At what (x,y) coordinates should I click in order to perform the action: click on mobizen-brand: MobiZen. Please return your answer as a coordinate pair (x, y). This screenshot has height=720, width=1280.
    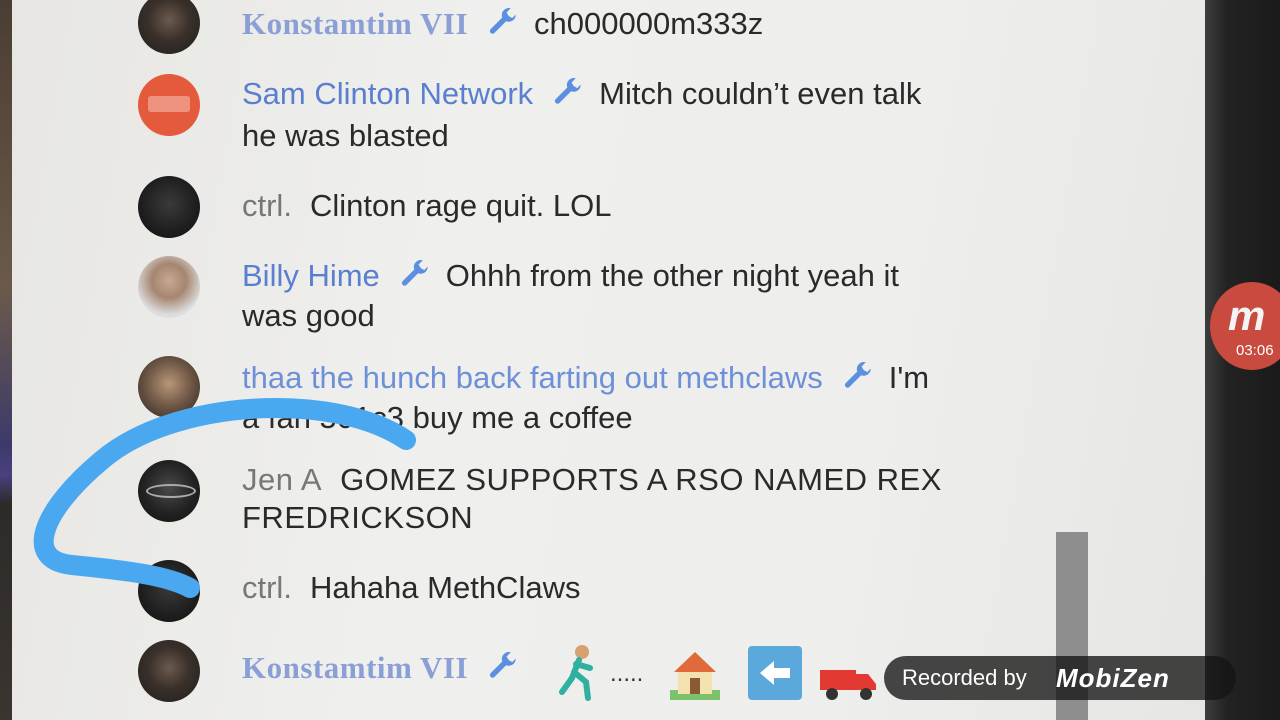
    Looking at the image, I should click on (1113, 678).